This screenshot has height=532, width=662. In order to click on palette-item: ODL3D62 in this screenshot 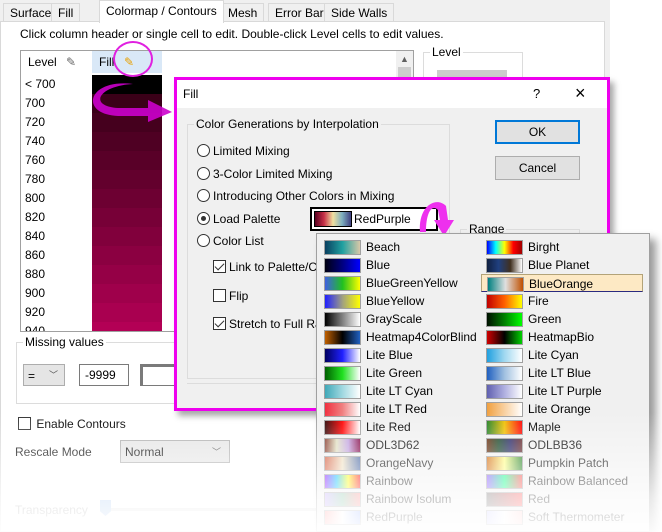, I will do `click(400, 445)`.